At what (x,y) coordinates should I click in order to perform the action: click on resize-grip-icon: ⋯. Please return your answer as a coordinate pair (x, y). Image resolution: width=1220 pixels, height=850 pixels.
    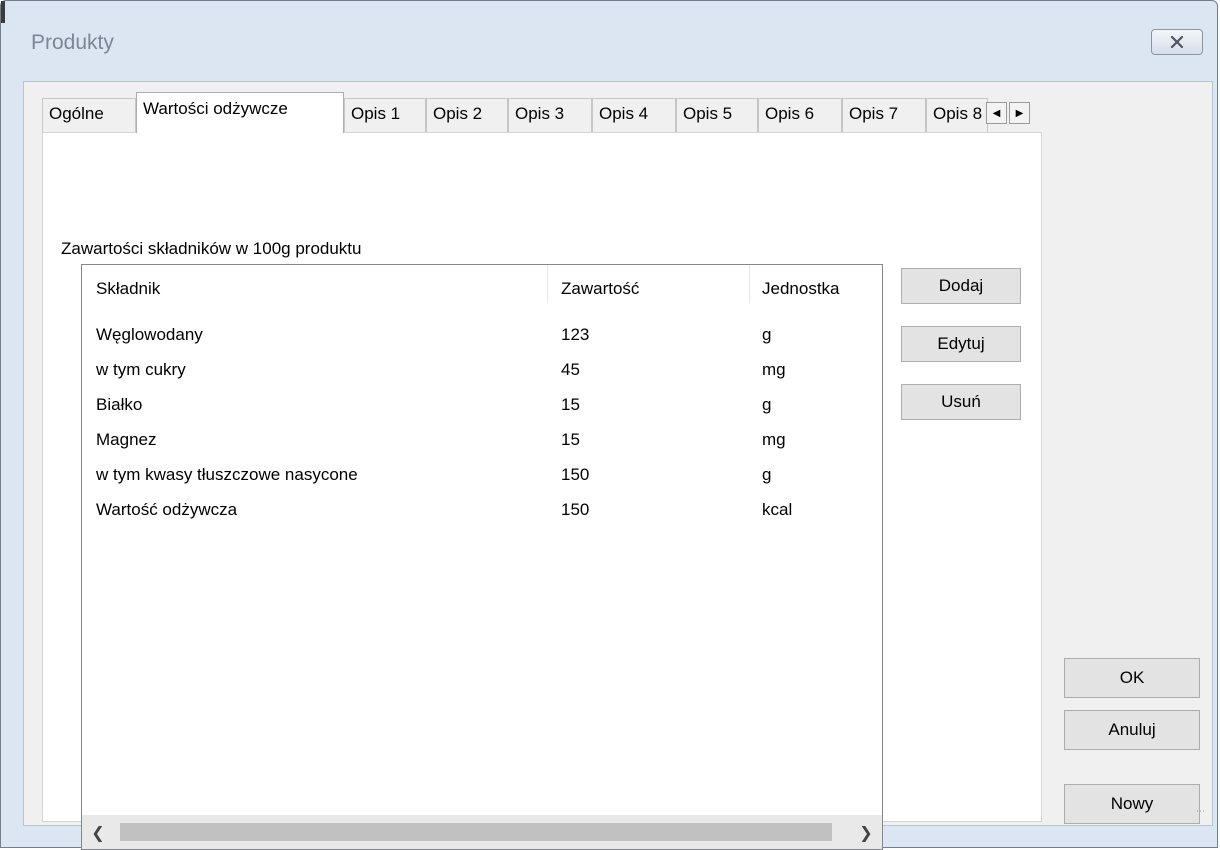
    Looking at the image, I should click on (1202, 814).